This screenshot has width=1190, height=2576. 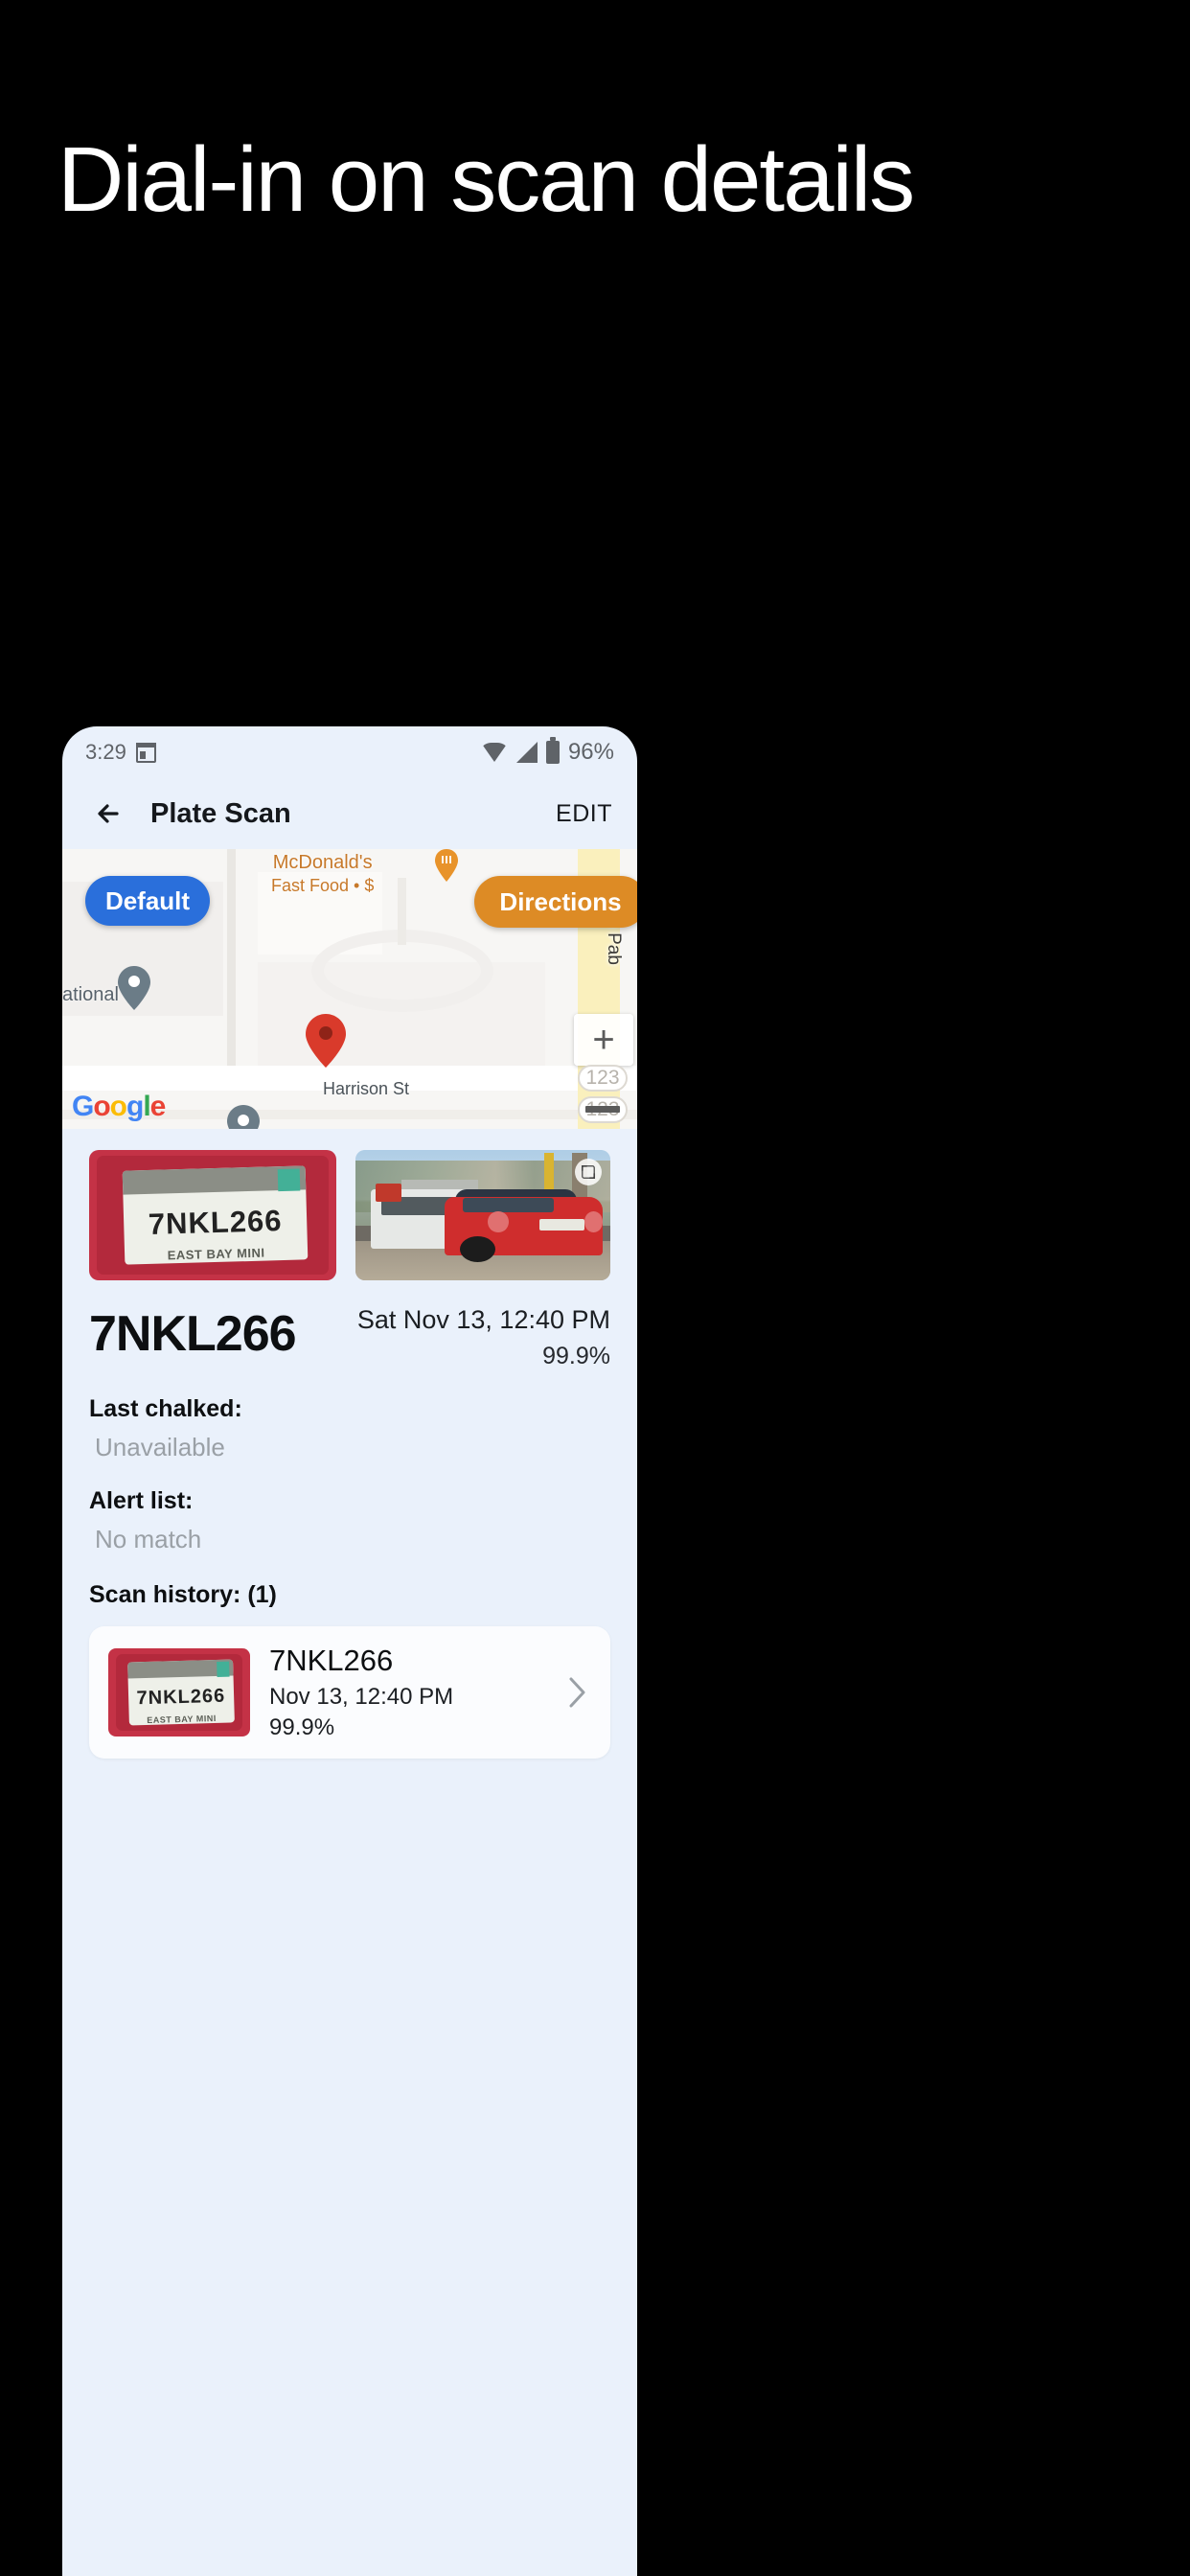 I want to click on back-arrow-icon, so click(x=108, y=814).